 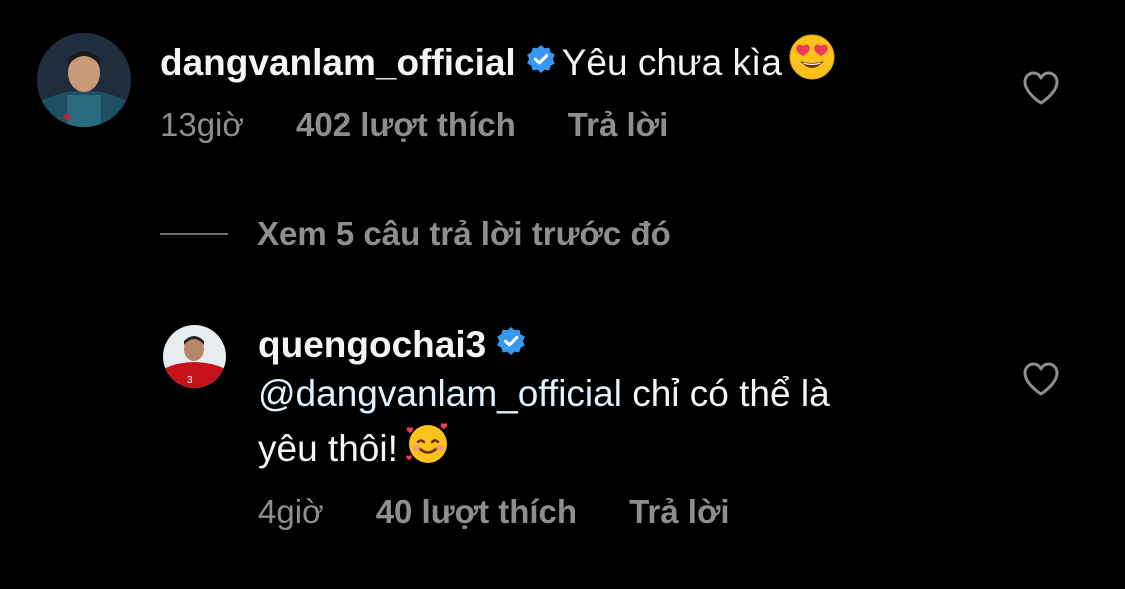 What do you see at coordinates (190, 380) in the screenshot?
I see `svg-text: 3` at bounding box center [190, 380].